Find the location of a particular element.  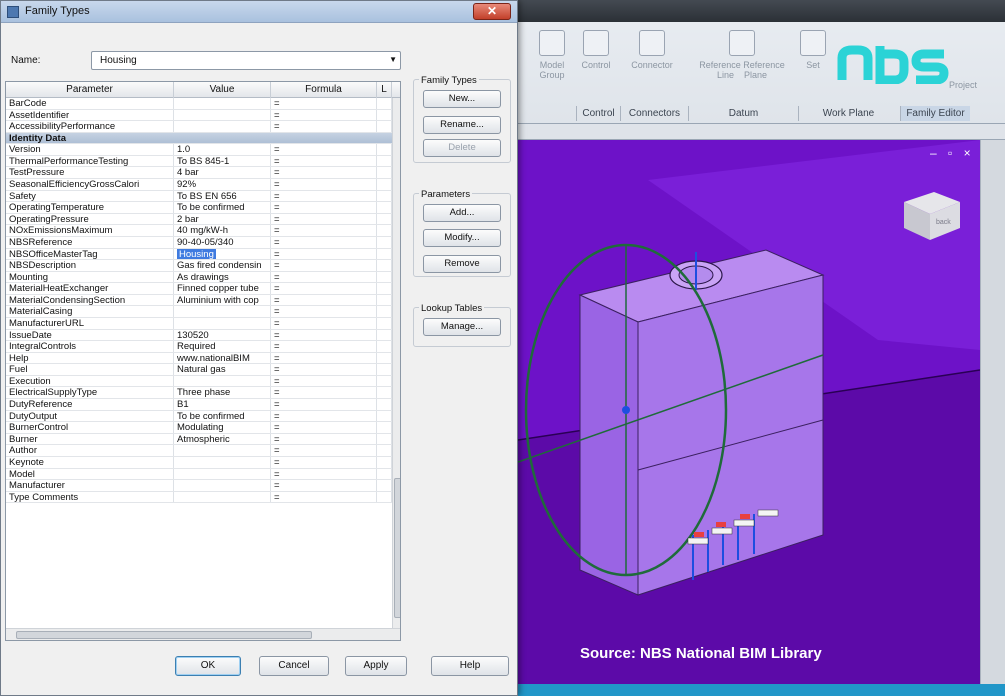

grid-horizontal-thumb is located at coordinates (164, 635).